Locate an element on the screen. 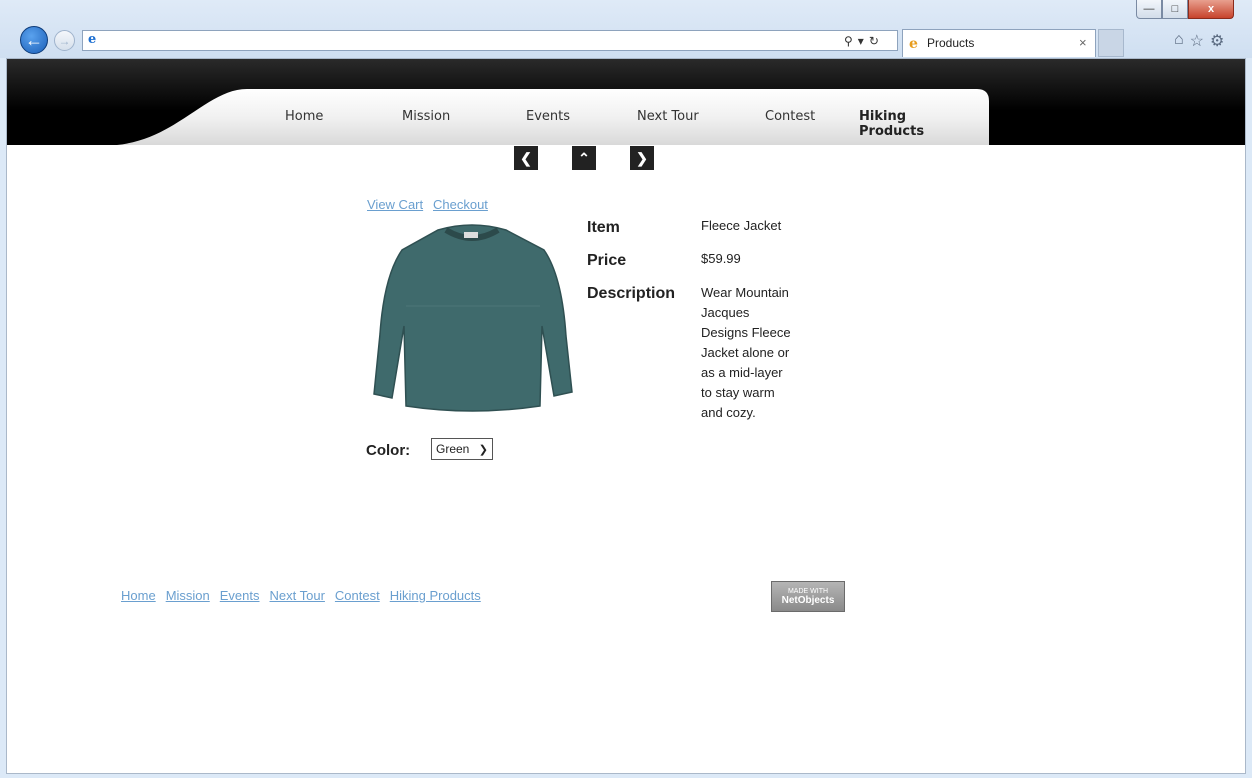 Image resolution: width=1252 pixels, height=778 pixels. tab-title: Products is located at coordinates (951, 43).